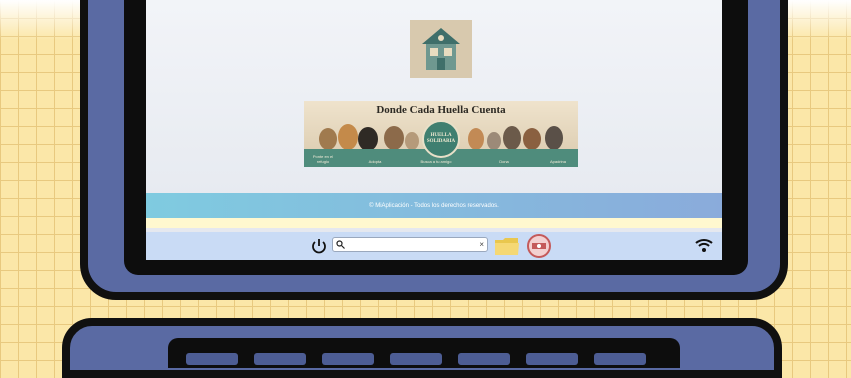 The width and height of the screenshot is (851, 378). Describe the element at coordinates (434, 223) in the screenshot. I see `footer-underline` at that location.